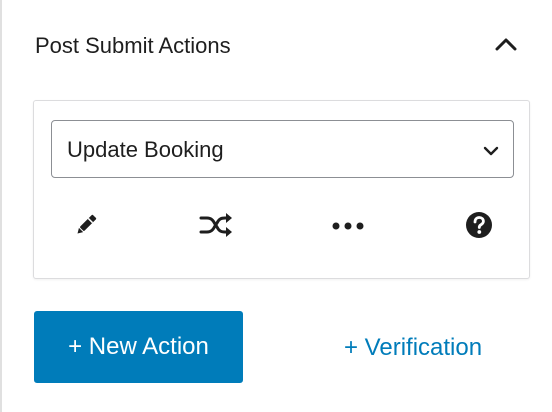 The width and height of the screenshot is (552, 412). I want to click on pencil-icon, so click(86, 227).